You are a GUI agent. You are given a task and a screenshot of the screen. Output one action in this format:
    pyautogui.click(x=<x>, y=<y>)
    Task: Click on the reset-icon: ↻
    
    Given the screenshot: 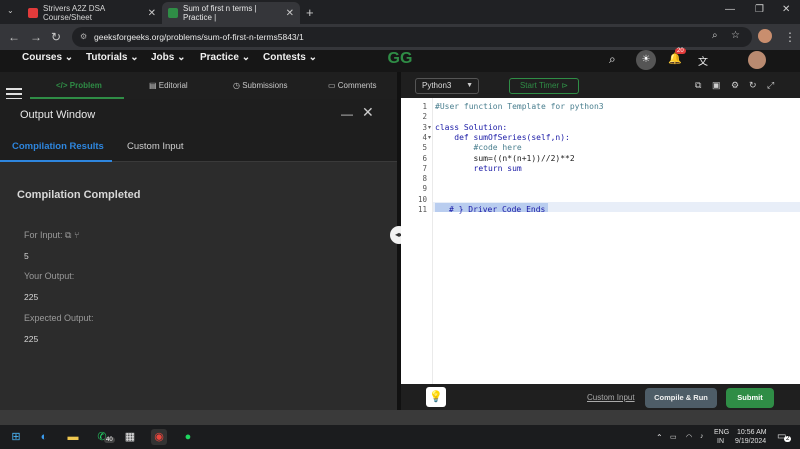 What is the action you would take?
    pyautogui.click(x=753, y=85)
    